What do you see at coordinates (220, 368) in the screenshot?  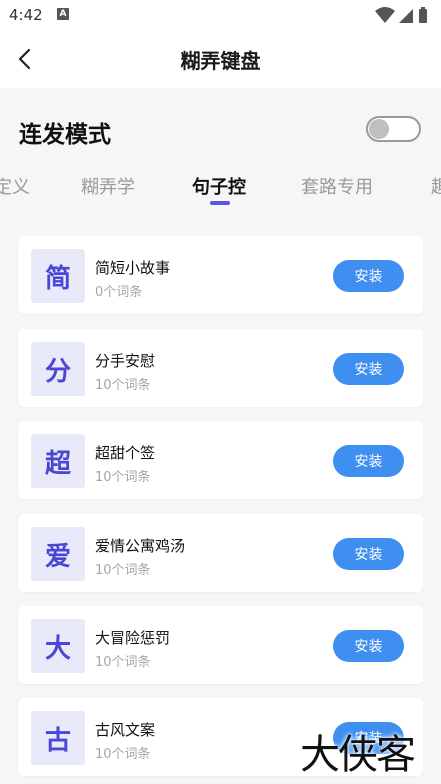 I see `list-item: 分 分手安慰 10个词条 安装` at bounding box center [220, 368].